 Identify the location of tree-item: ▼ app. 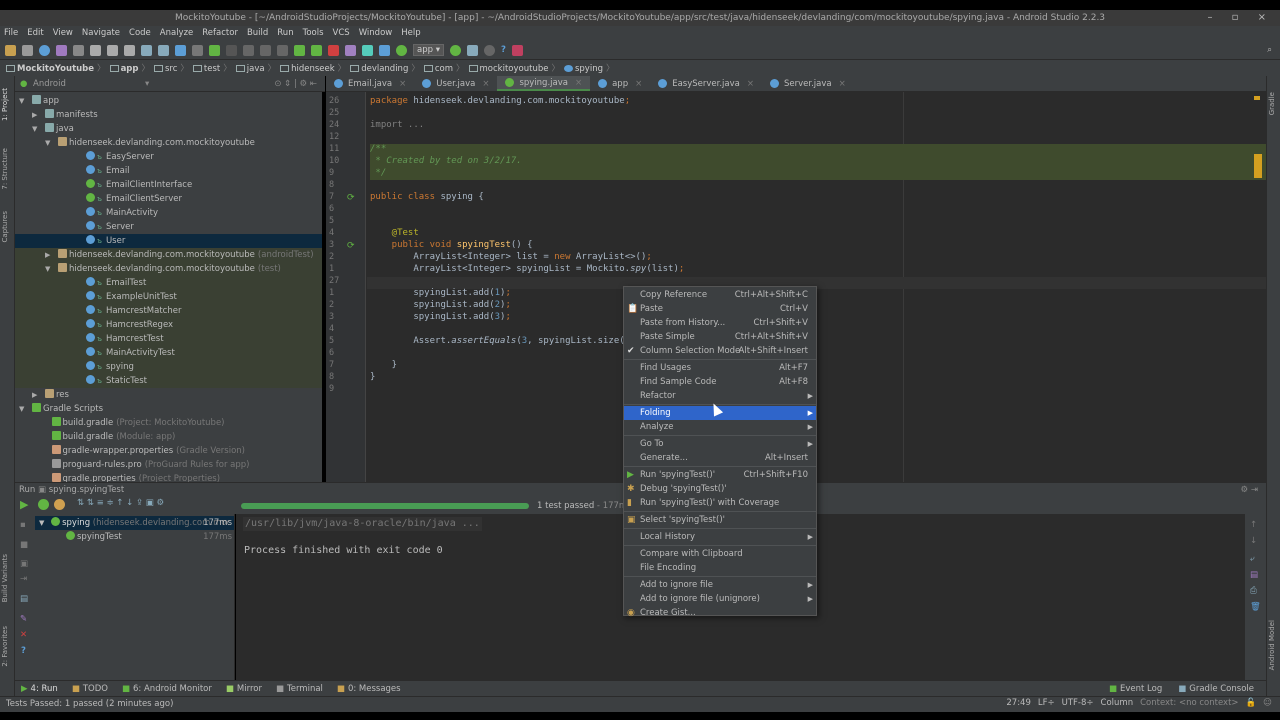
(168, 101).